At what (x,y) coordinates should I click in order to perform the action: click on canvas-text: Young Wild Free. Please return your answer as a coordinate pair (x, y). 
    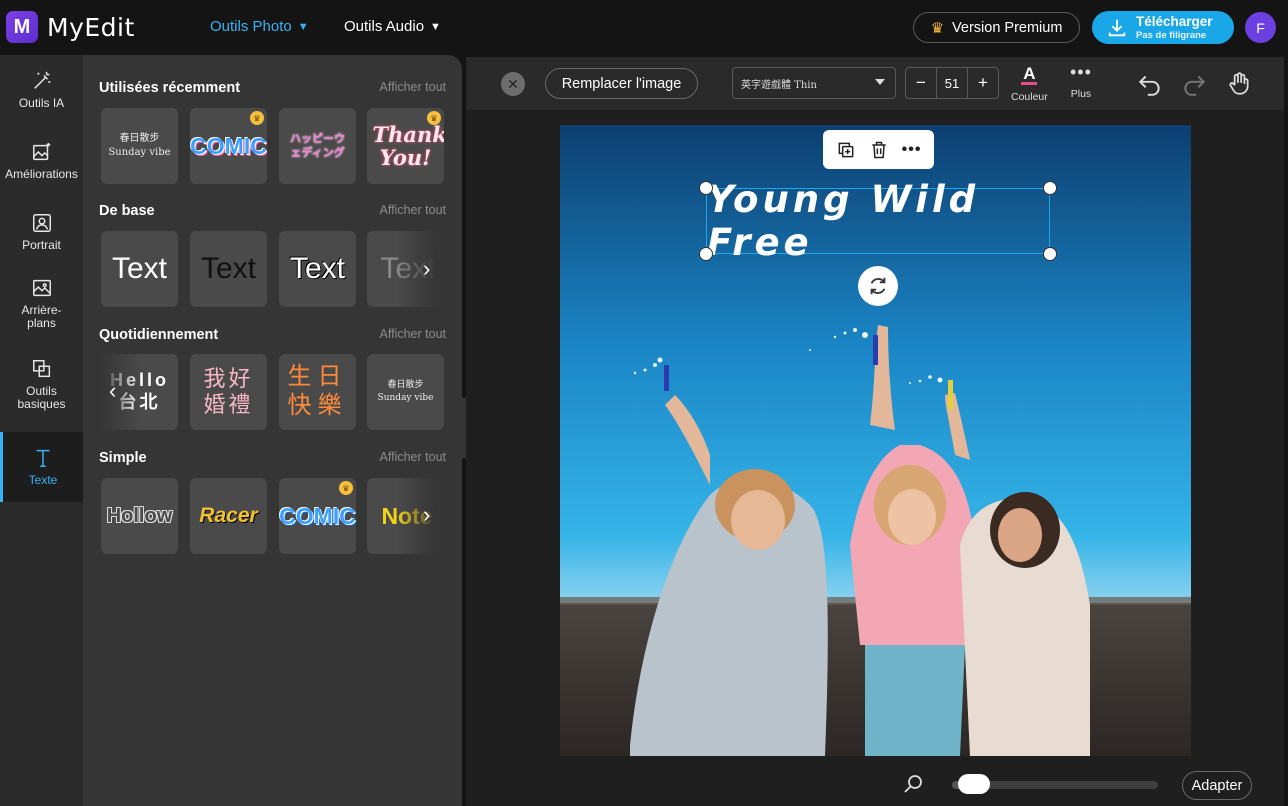
    Looking at the image, I should click on (878, 221).